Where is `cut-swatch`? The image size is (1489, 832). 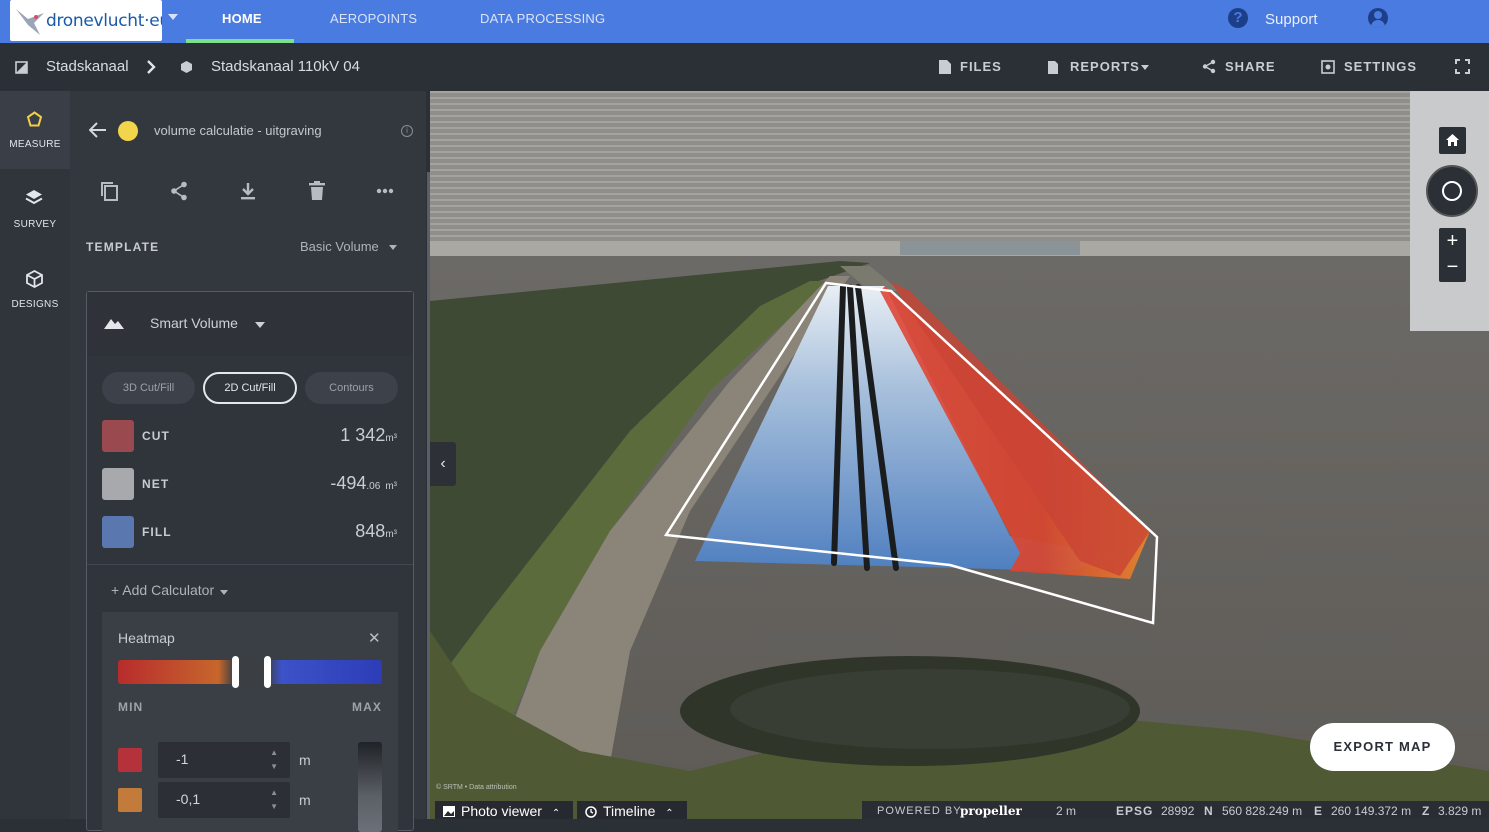 cut-swatch is located at coordinates (118, 436).